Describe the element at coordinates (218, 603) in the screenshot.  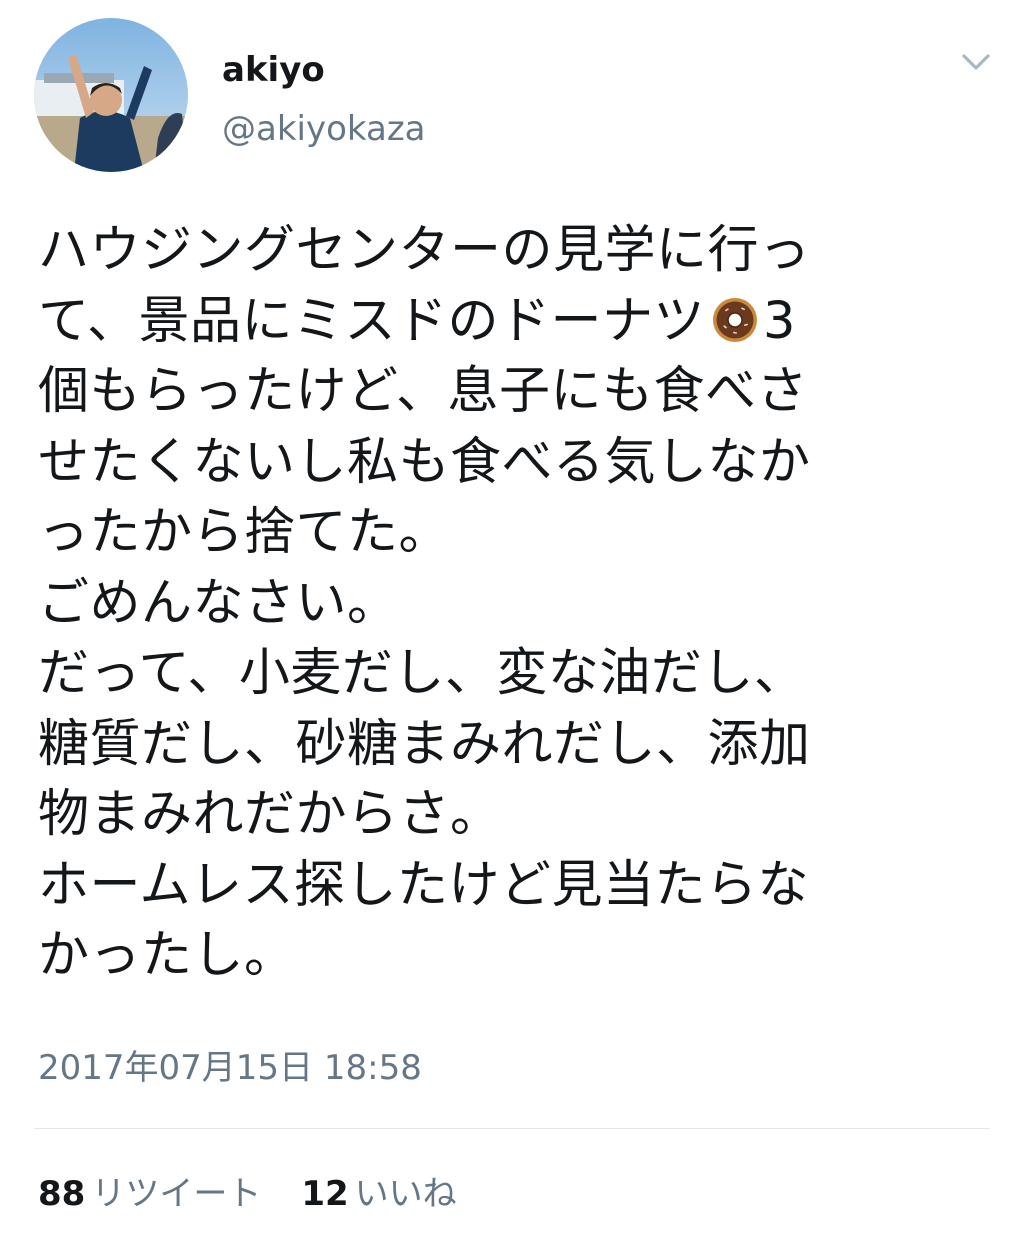
I see `tweet-line: ごめんなさい。` at that location.